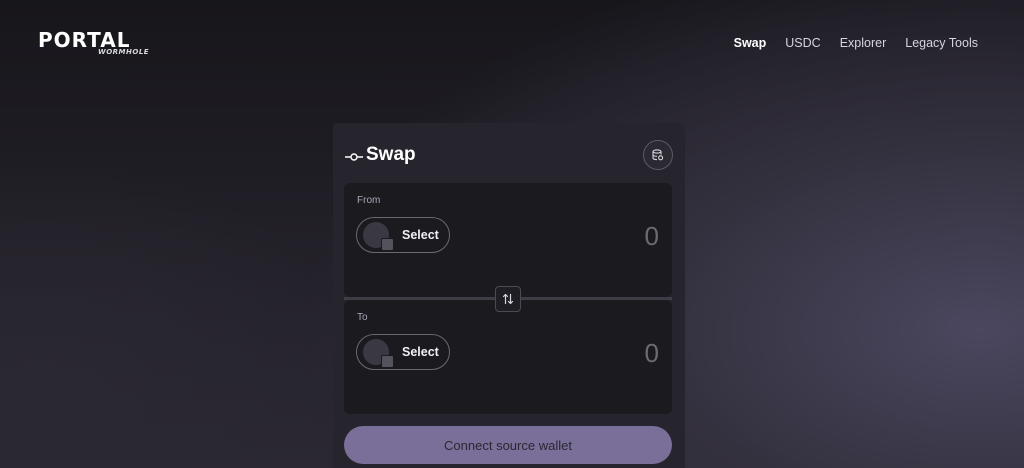  What do you see at coordinates (420, 235) in the screenshot?
I see `from-token-select-label: Select` at bounding box center [420, 235].